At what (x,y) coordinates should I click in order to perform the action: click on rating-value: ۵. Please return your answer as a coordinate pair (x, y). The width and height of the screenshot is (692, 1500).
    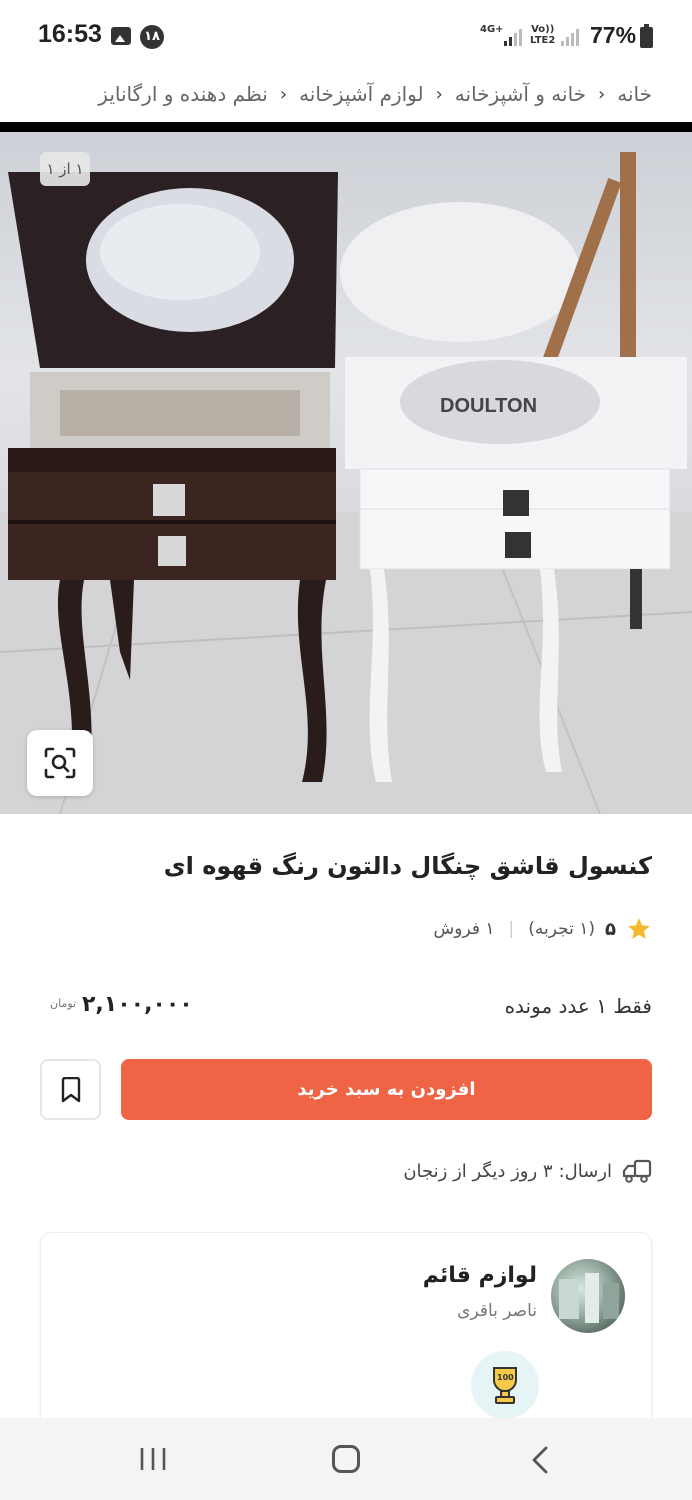
    Looking at the image, I should click on (610, 929).